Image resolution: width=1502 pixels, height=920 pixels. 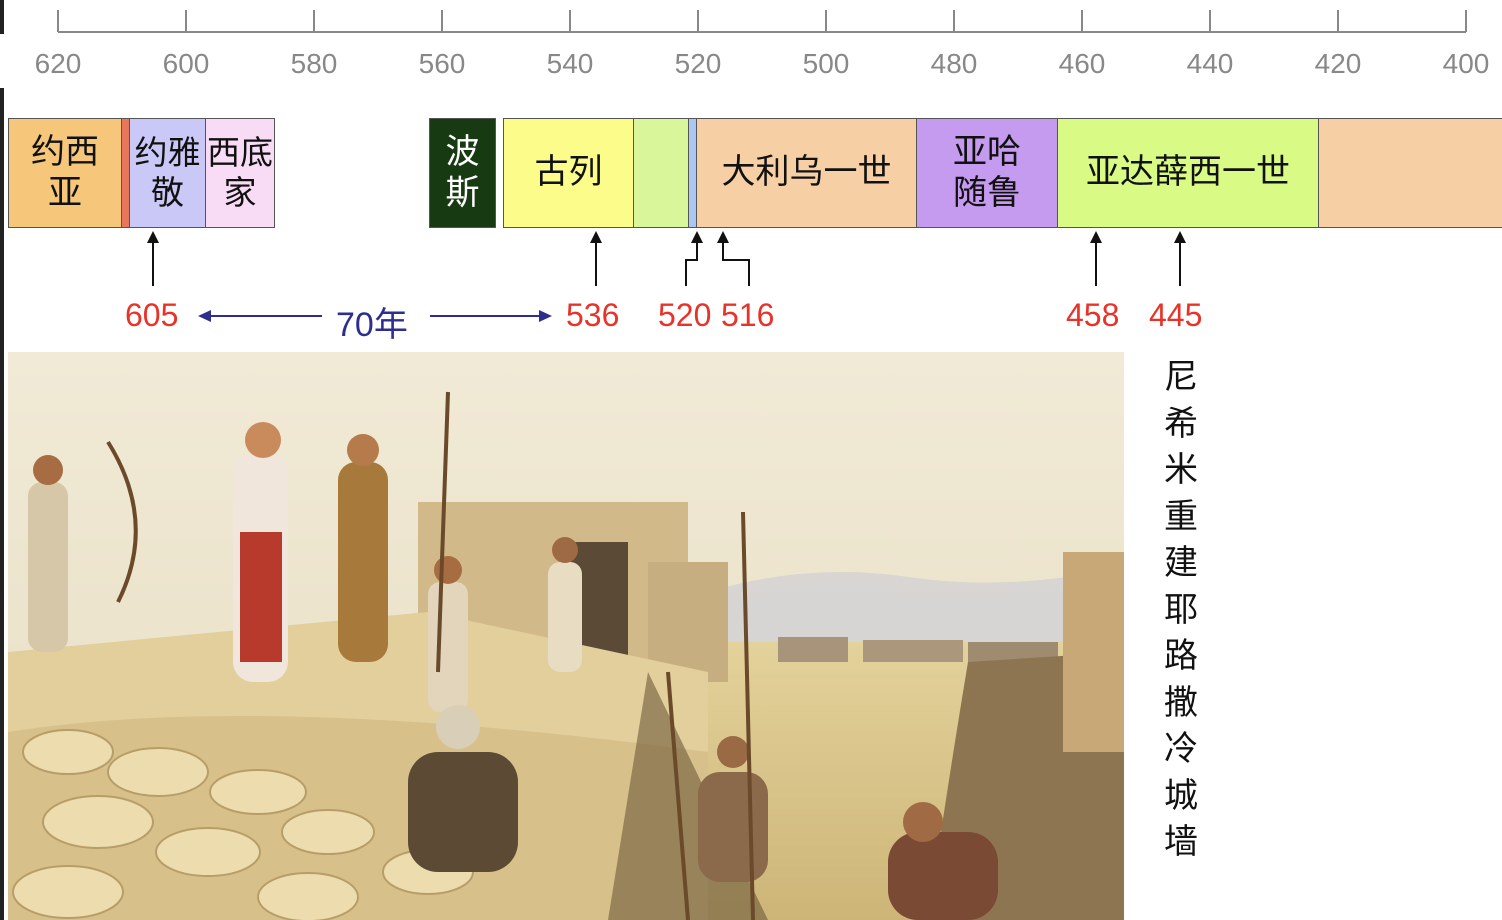 I want to click on span-arrow-right-head, so click(x=545, y=316).